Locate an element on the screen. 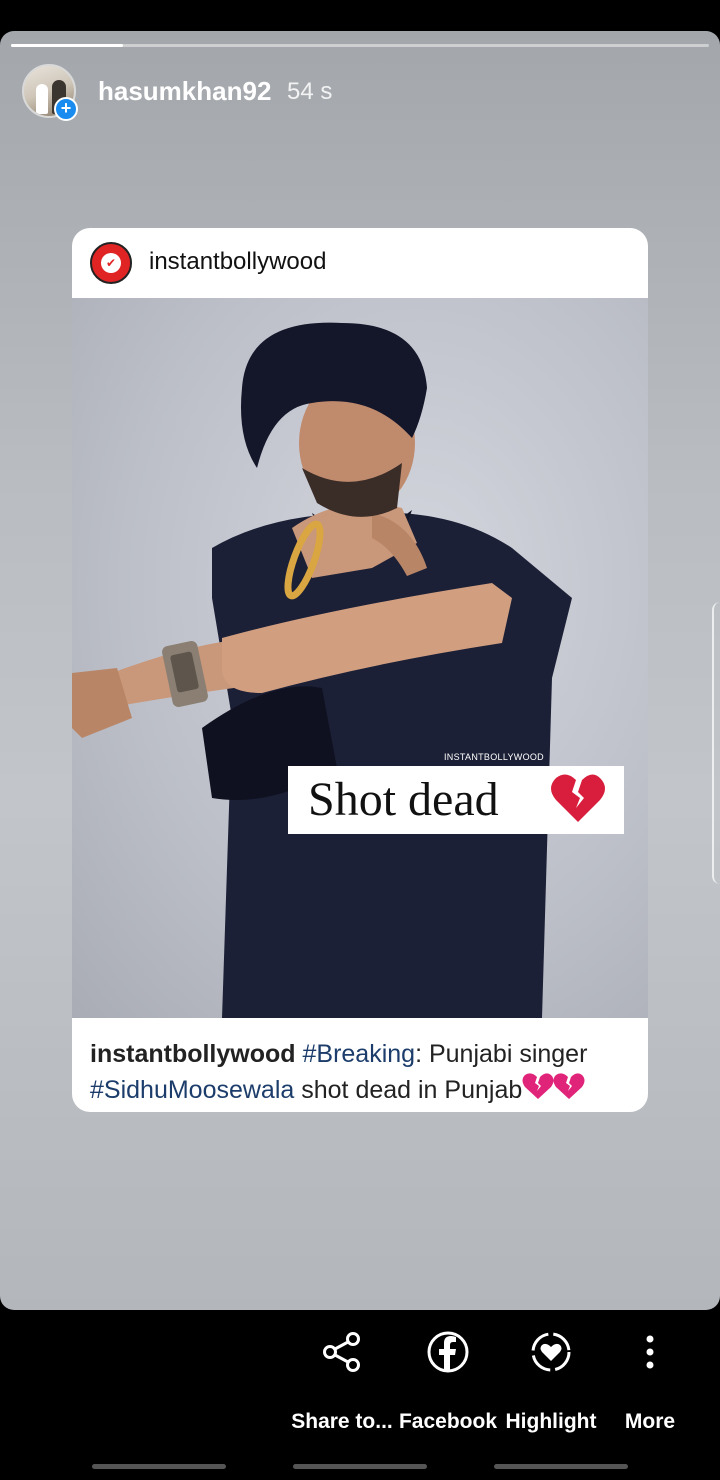  edge-handle is located at coordinates (716, 743).